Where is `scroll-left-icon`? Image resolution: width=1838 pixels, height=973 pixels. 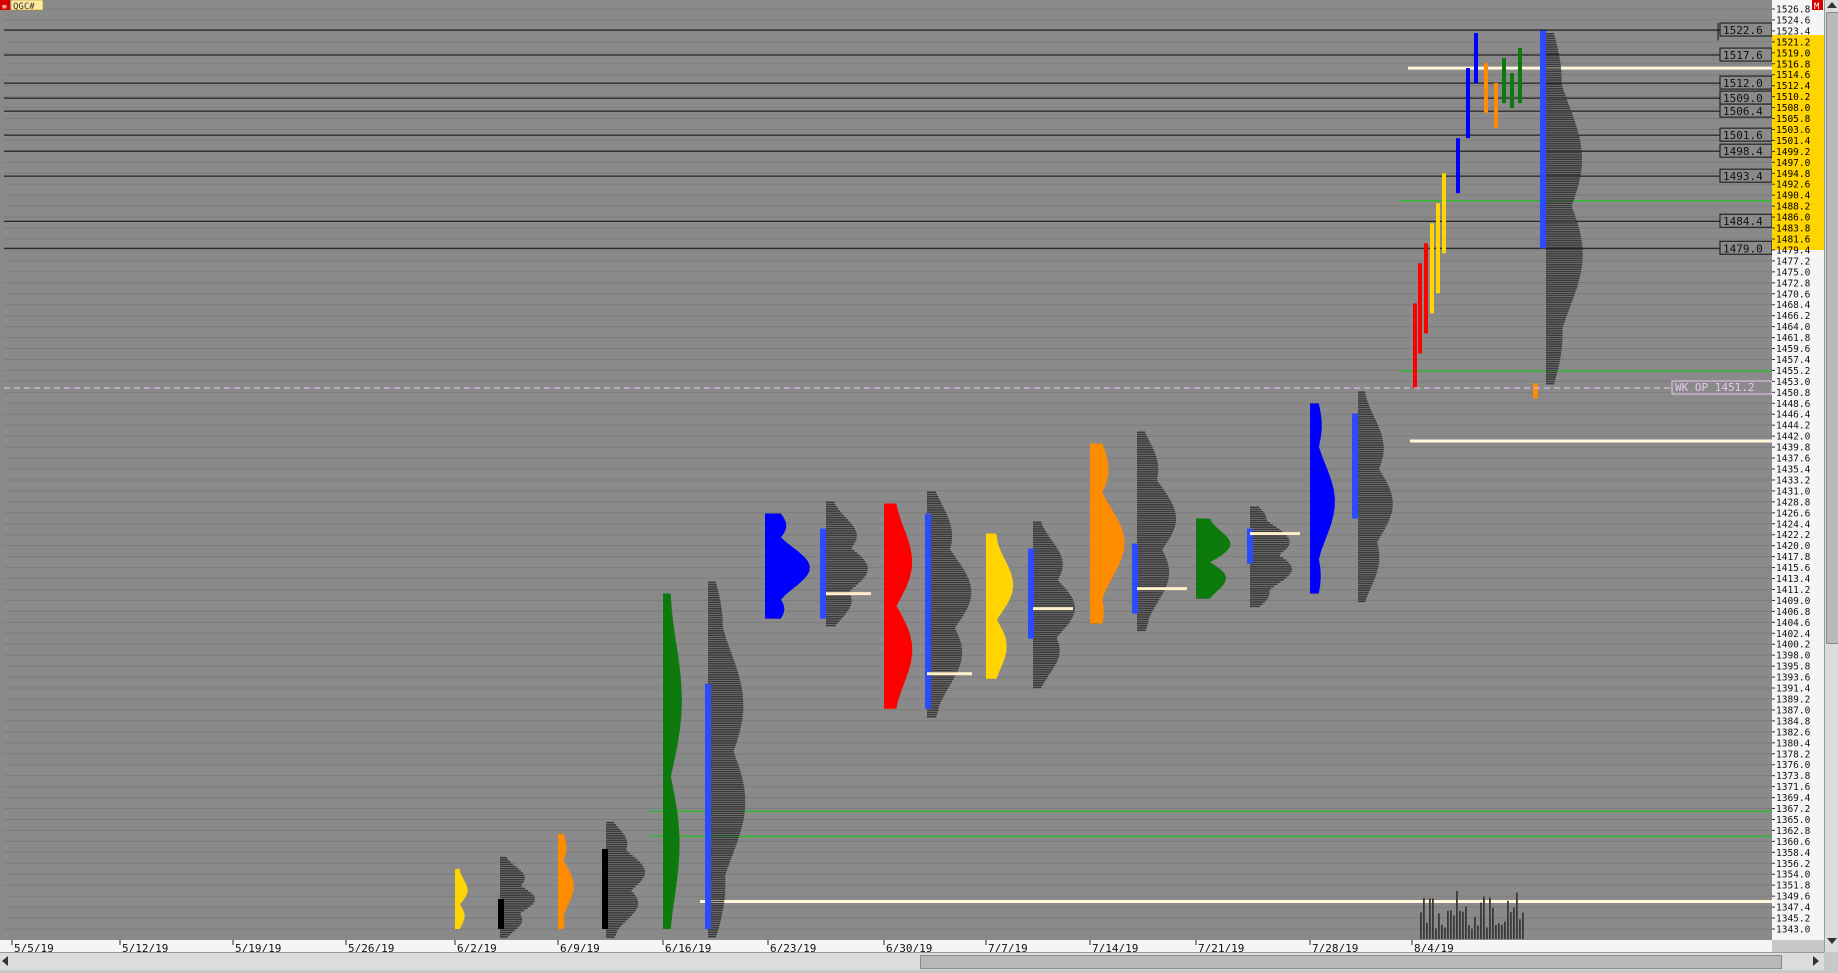
scroll-left-icon is located at coordinates (5, 961).